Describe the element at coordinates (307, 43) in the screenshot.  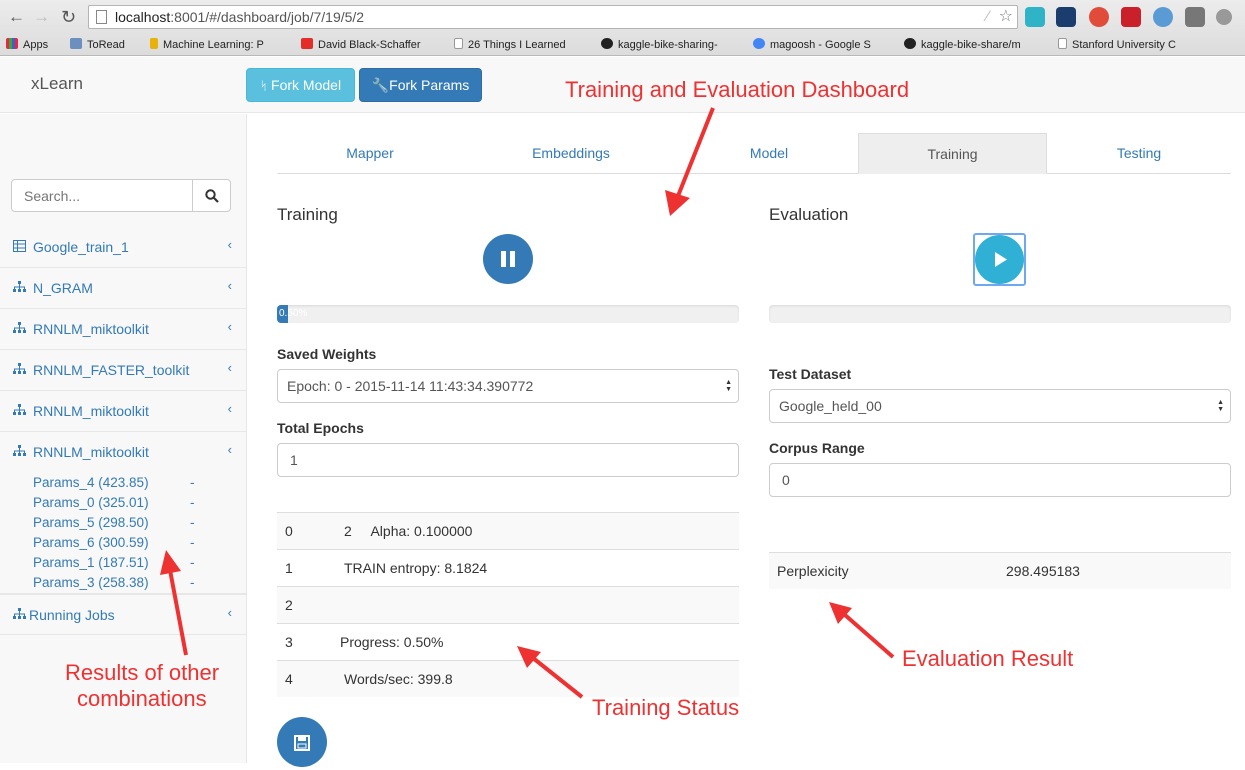
I see `youtube-icon` at that location.